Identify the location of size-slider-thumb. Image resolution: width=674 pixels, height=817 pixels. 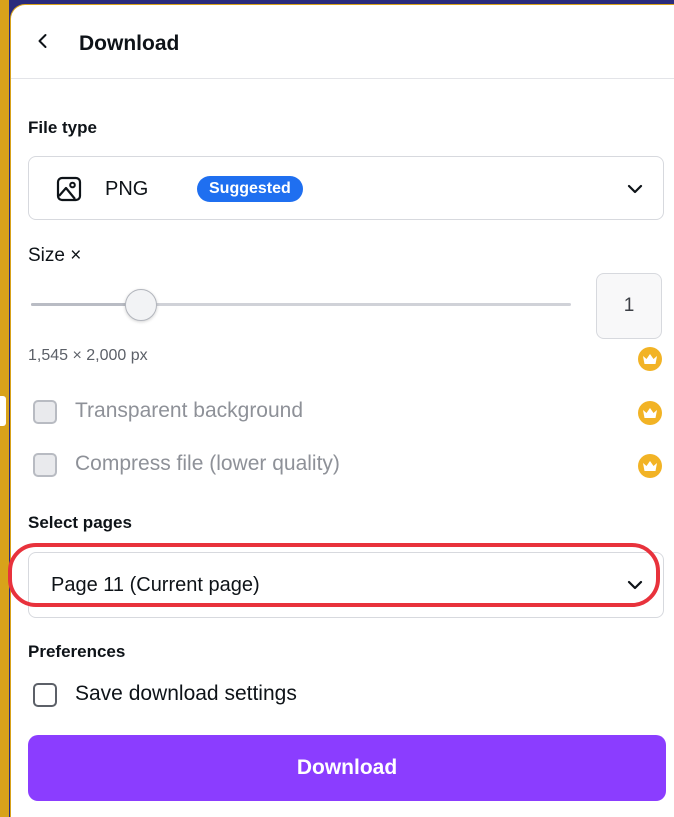
(141, 305).